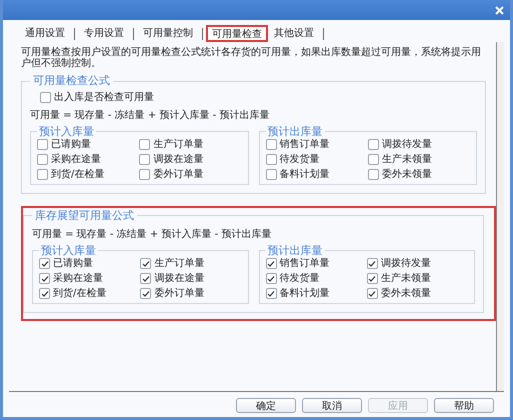 The height and width of the screenshot is (420, 513). What do you see at coordinates (258, 97) in the screenshot?
I see `checkbox-option: 出入库是否检查可用量` at bounding box center [258, 97].